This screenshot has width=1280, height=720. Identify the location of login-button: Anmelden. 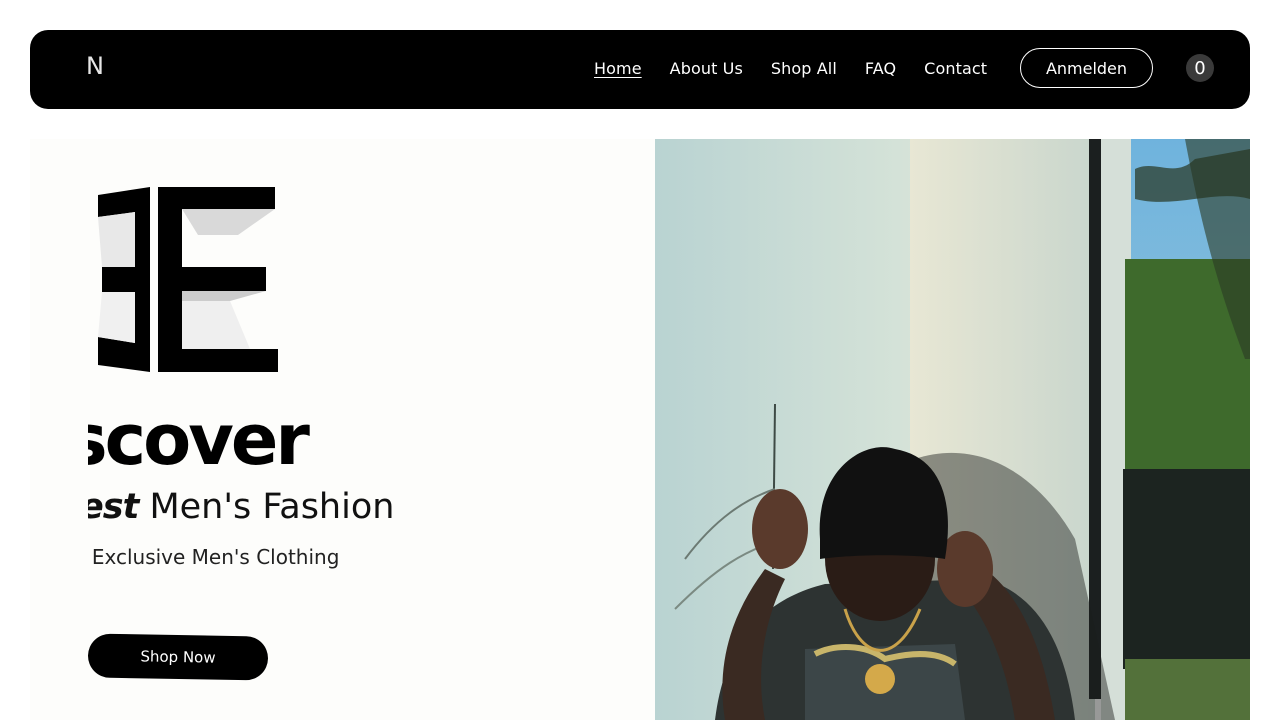
(1086, 68).